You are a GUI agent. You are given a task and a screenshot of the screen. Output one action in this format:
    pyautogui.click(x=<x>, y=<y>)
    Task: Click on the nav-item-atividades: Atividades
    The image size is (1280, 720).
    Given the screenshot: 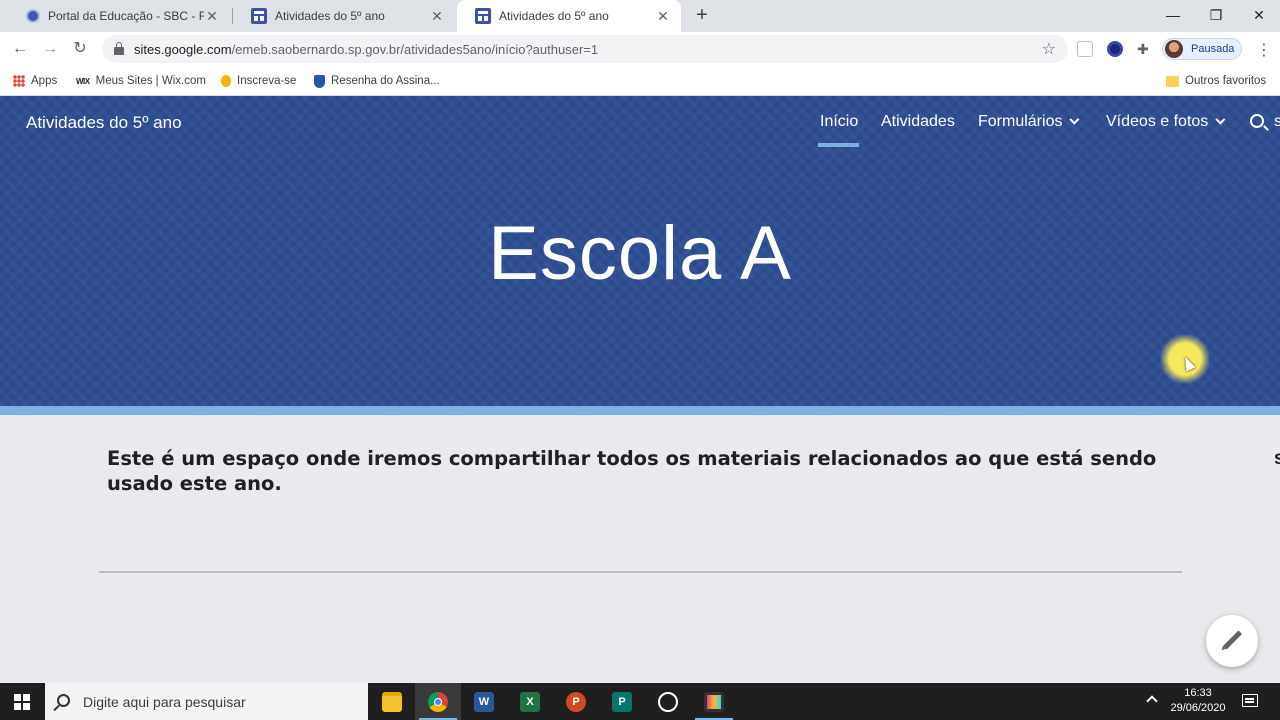 What is the action you would take?
    pyautogui.click(x=918, y=122)
    